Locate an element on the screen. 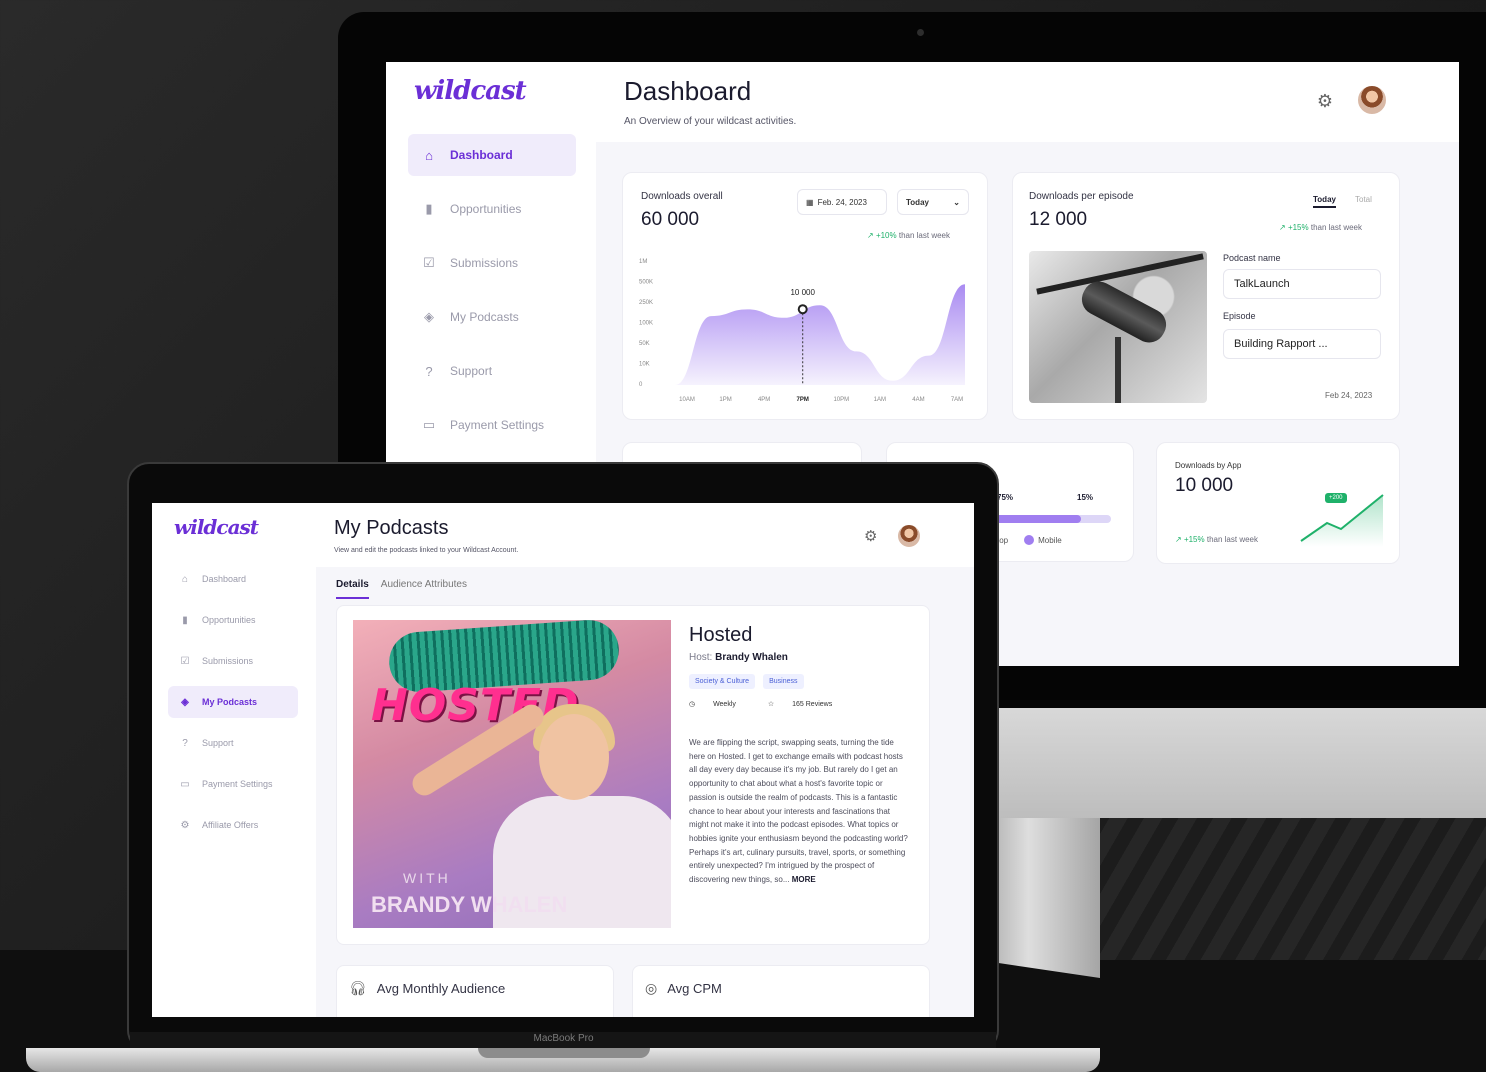 This screenshot has width=1486, height=1072. calendar-icon: ▦ is located at coordinates (810, 202).